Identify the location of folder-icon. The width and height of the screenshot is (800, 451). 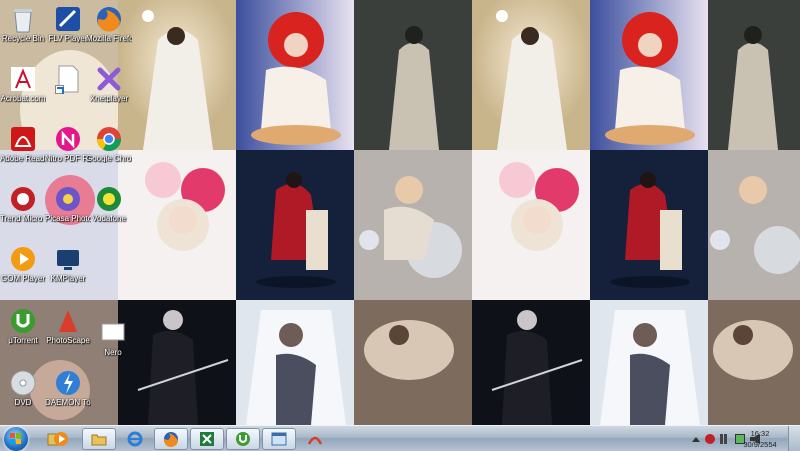
(99, 440).